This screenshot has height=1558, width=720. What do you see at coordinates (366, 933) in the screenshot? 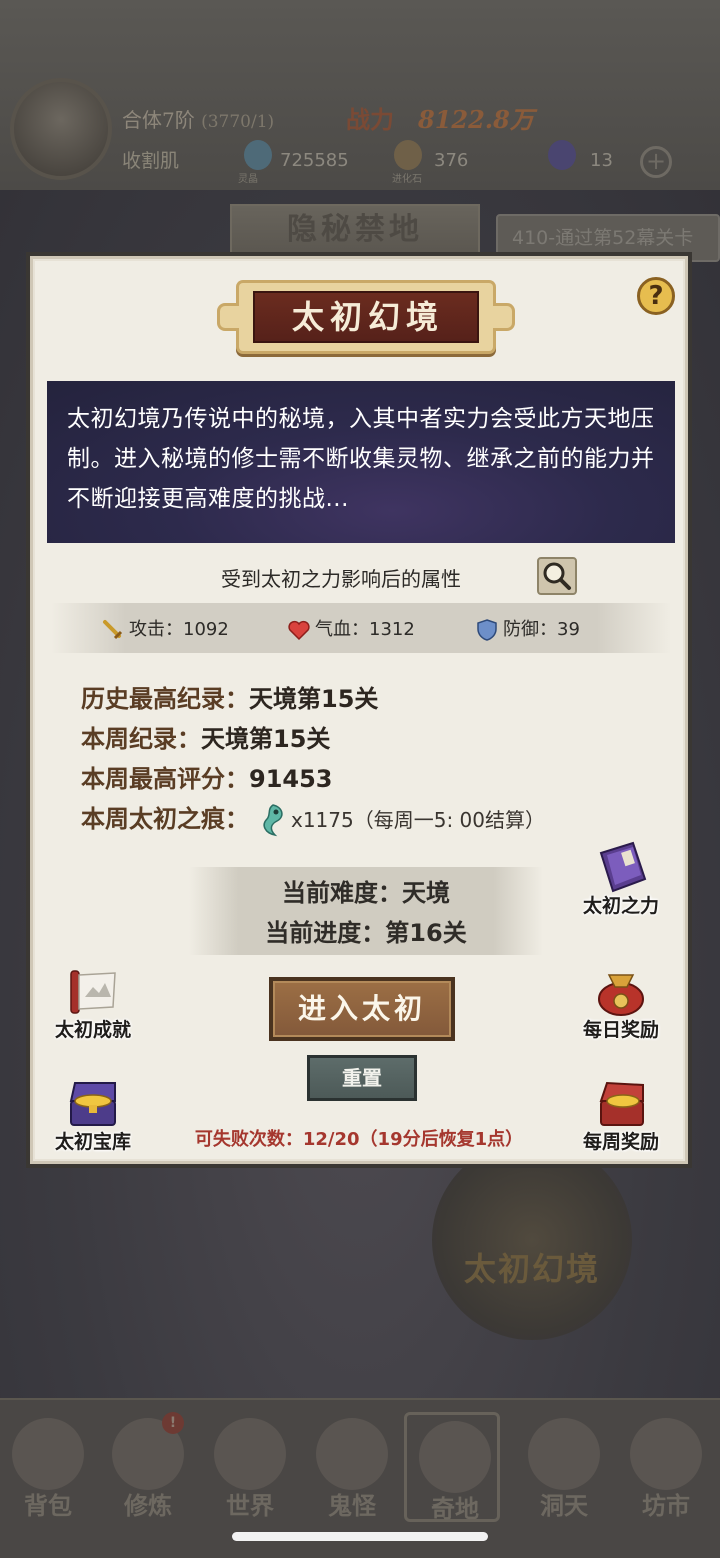
I see `current-progress: 当前进度：第16关` at bounding box center [366, 933].